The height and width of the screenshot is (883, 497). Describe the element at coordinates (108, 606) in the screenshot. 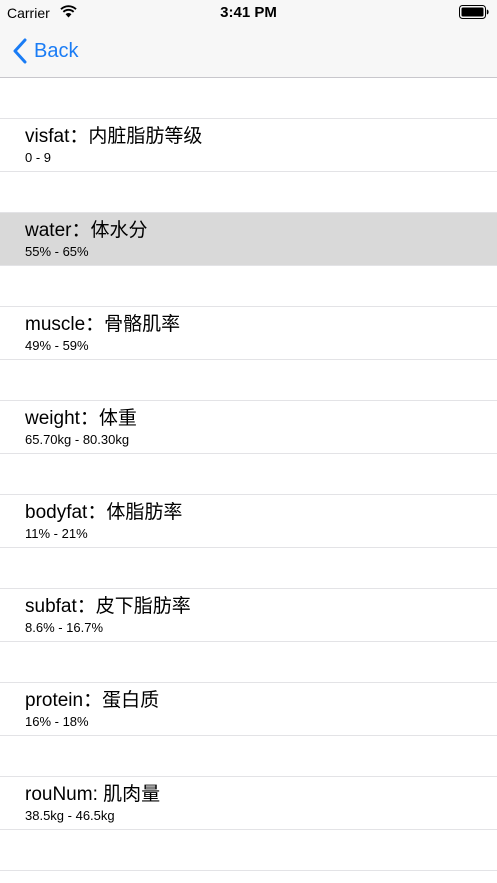

I see `item-title: subfat：皮下脂肪率` at that location.